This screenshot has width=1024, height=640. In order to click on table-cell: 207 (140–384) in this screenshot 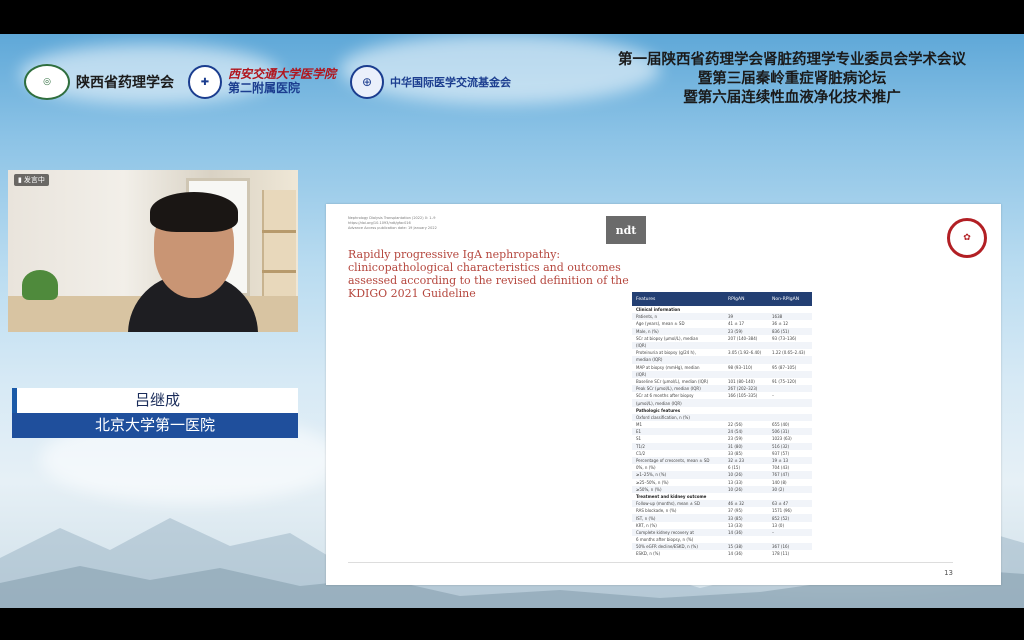, I will do `click(743, 338)`.